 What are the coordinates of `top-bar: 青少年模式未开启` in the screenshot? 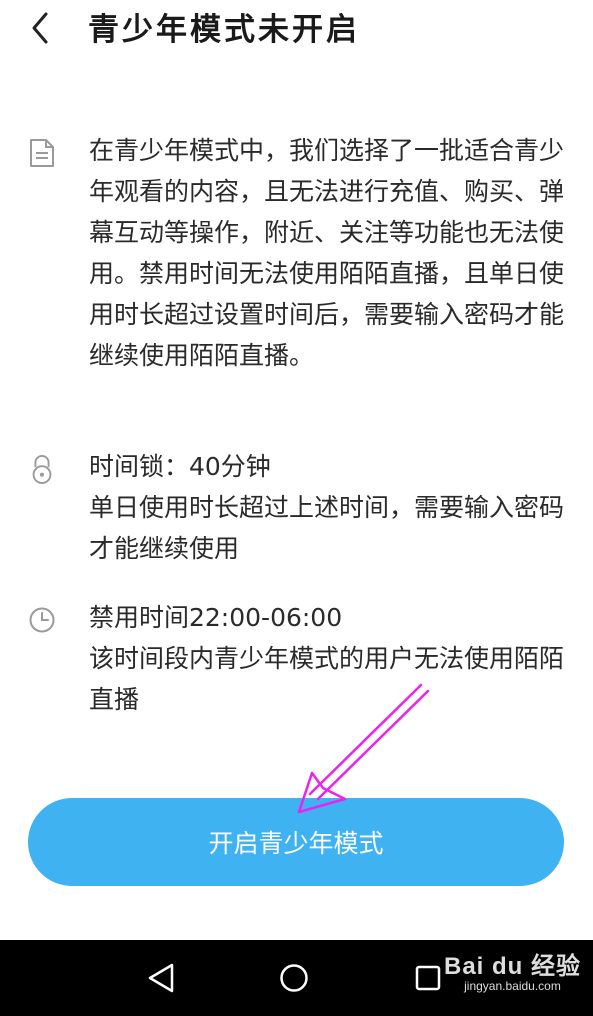 It's located at (296, 30).